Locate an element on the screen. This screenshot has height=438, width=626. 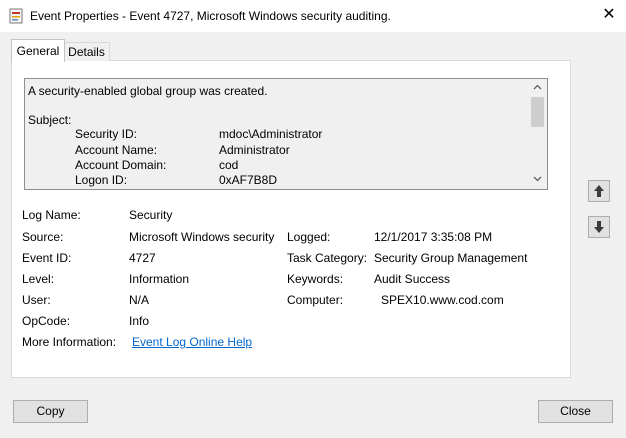
logon-id-label: Logon ID: is located at coordinates (101, 180).